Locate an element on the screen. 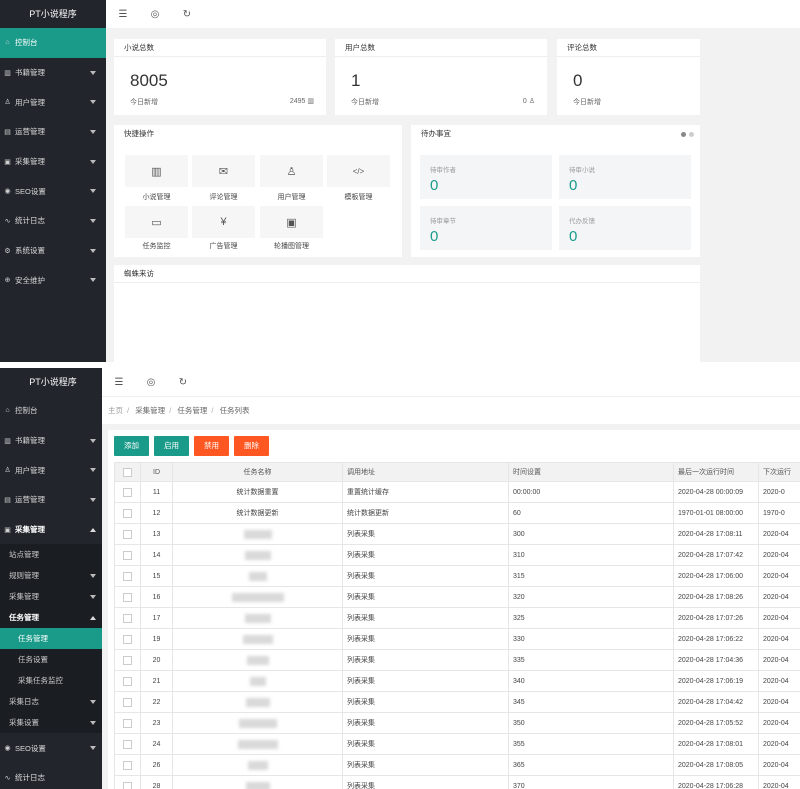  sidebar-item-task-monitor: 采集任务监控 is located at coordinates (53, 680).